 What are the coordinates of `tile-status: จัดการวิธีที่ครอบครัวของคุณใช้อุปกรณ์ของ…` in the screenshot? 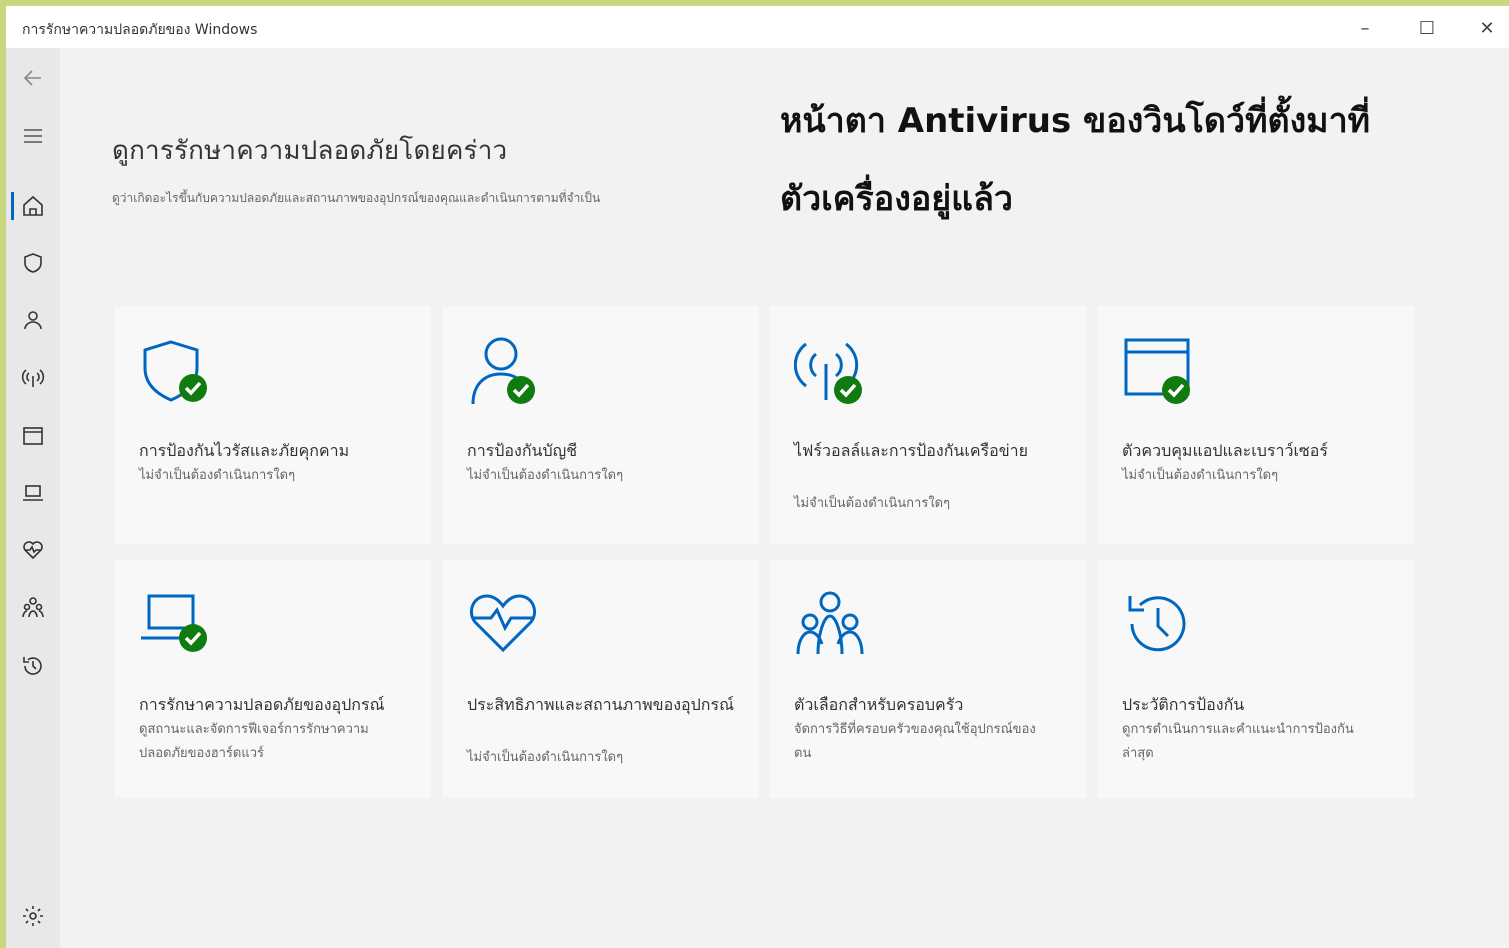 It's located at (915, 741).